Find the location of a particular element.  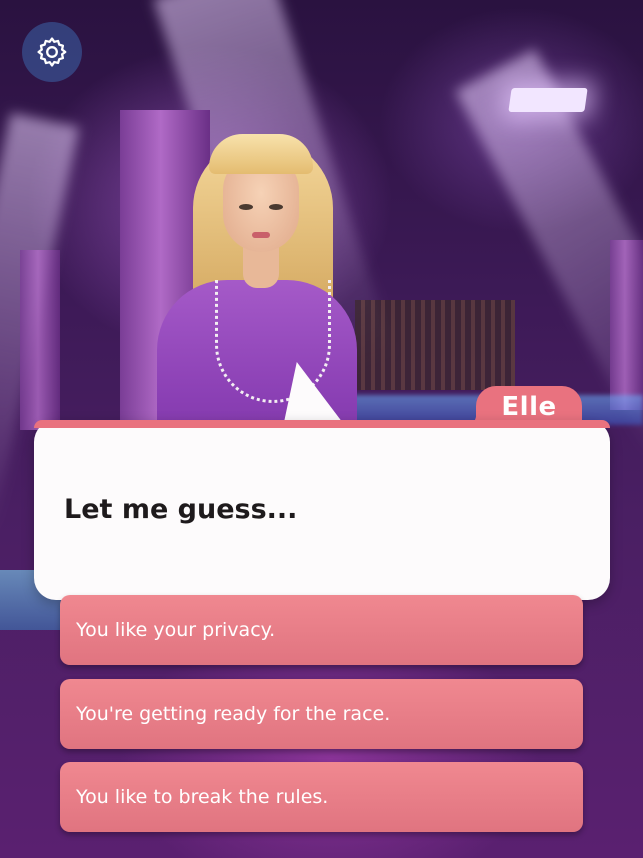

gear-icon is located at coordinates (52, 52).